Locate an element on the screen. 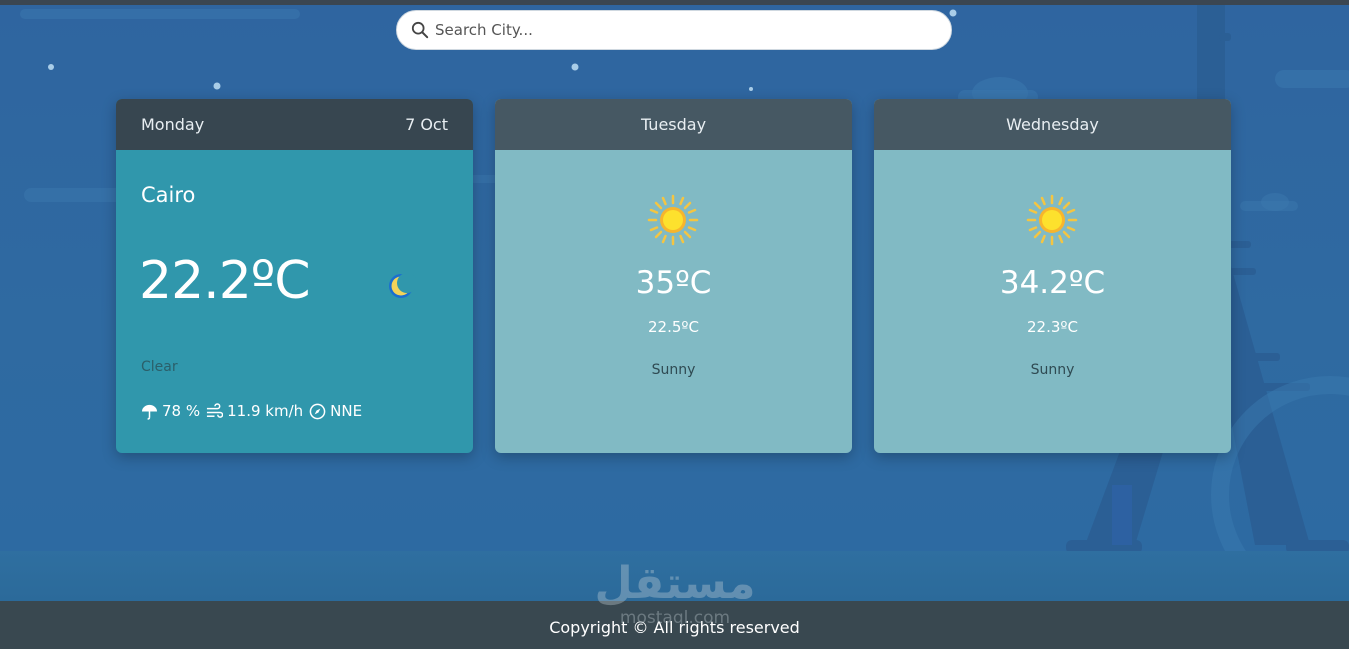 The width and height of the screenshot is (1349, 649). forecast-card-header: Wednesday is located at coordinates (1052, 124).